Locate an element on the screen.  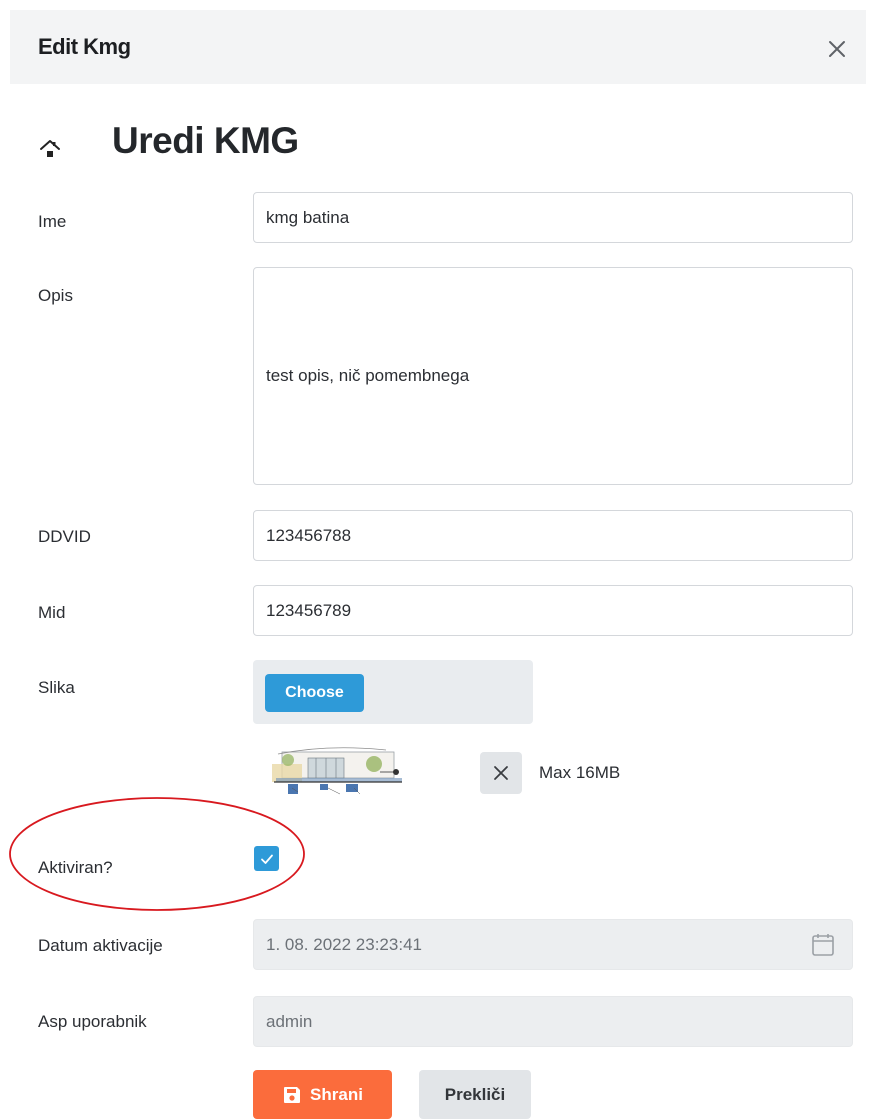
aktiviran-checkbox is located at coordinates (266, 858).